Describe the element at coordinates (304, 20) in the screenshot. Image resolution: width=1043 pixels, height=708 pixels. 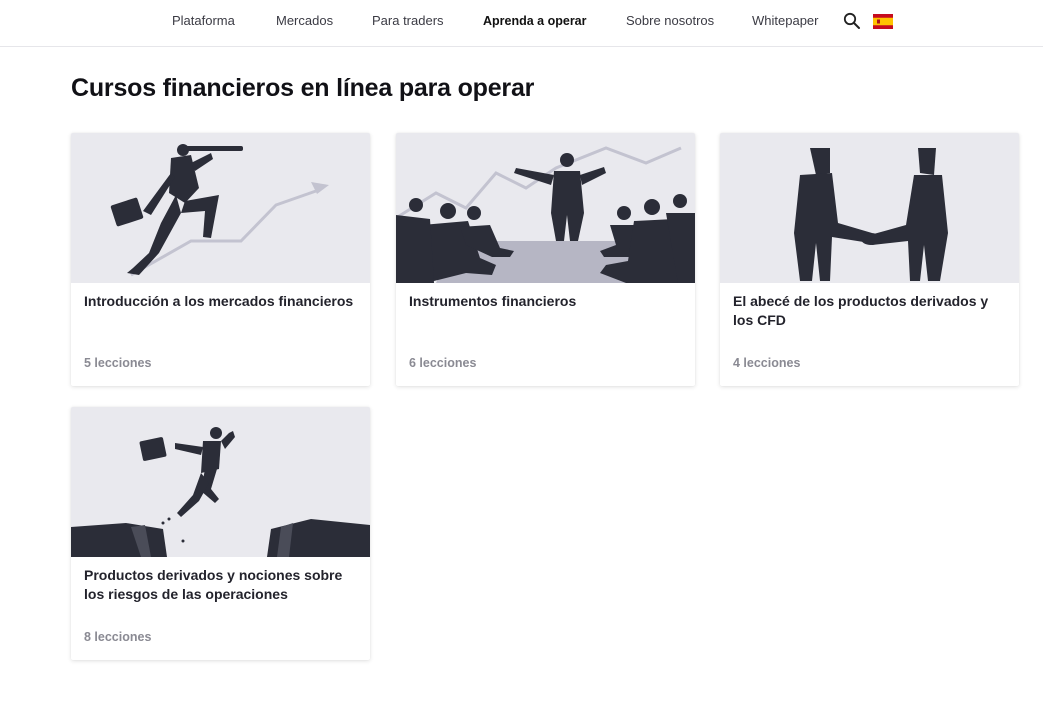
I see `nav-item-mercados: Mercados` at that location.